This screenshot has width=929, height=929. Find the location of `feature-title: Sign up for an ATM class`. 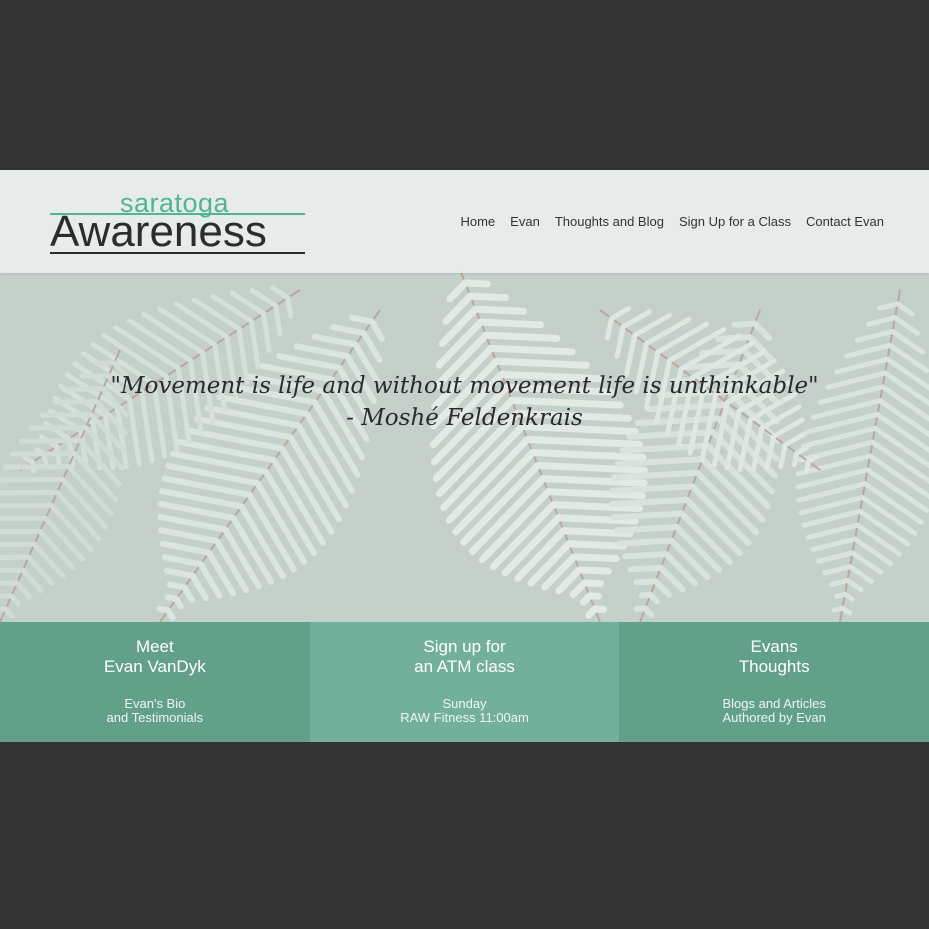

feature-title: Sign up for an ATM class is located at coordinates (465, 657).